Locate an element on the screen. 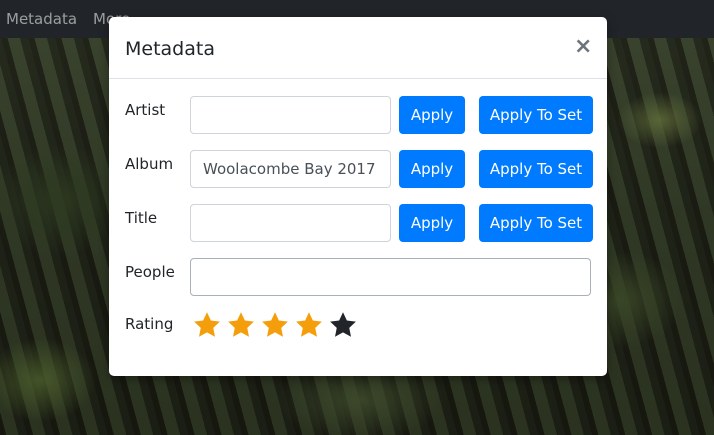 Image resolution: width=714 pixels, height=435 pixels. rating-label: Rating is located at coordinates (149, 324).